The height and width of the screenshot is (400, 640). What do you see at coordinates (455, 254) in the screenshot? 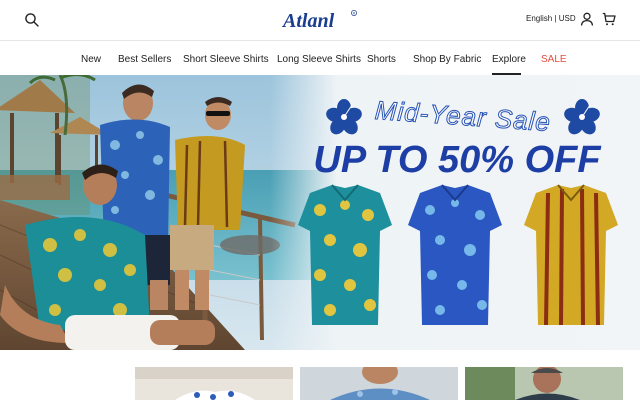
I see `product-shirt-blue` at bounding box center [455, 254].